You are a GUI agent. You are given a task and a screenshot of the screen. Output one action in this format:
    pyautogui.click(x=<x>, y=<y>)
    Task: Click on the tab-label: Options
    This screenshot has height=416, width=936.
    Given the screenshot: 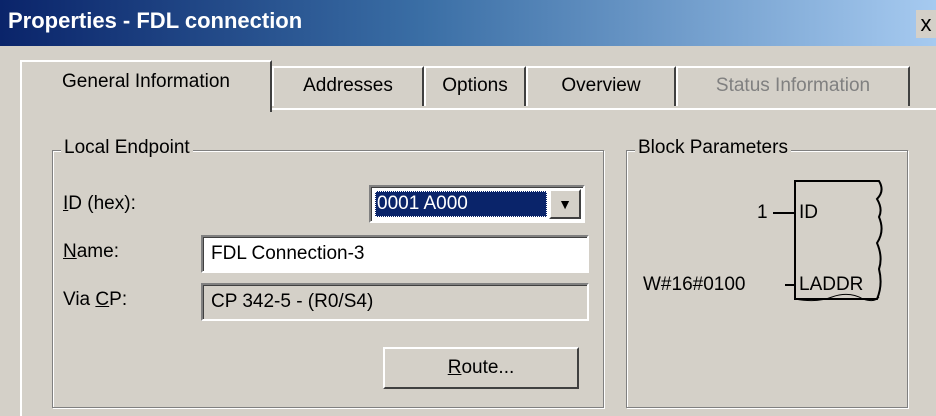 What is the action you would take?
    pyautogui.click(x=475, y=85)
    